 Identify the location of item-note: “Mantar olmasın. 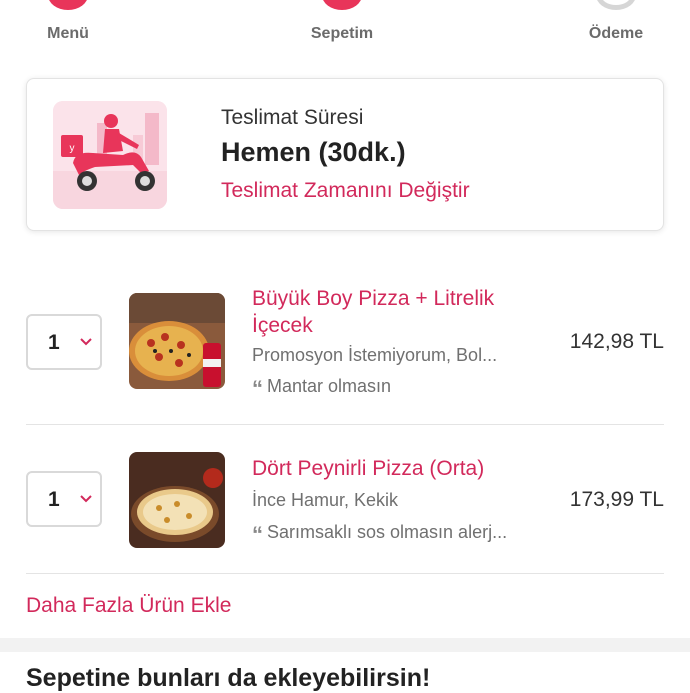
(321, 389).